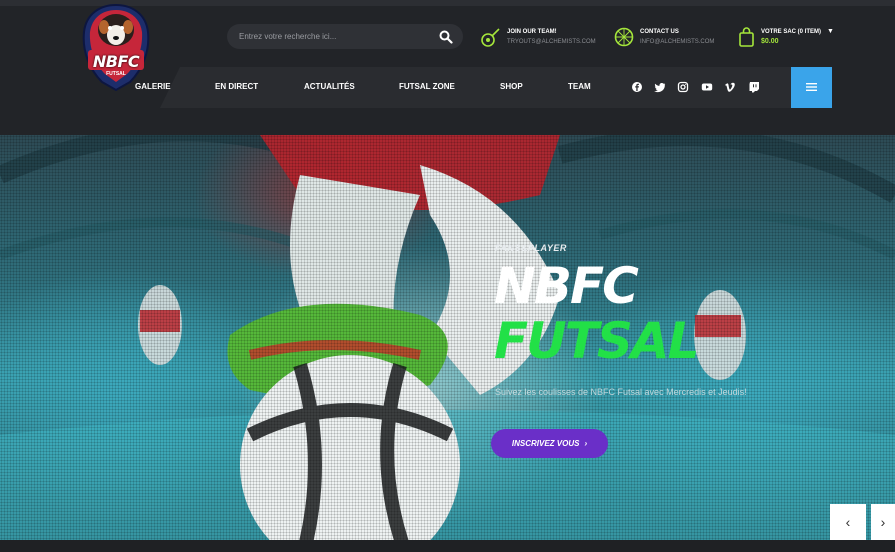 This screenshot has height=552, width=895. I want to click on slider-prev-button: ‹, so click(848, 522).